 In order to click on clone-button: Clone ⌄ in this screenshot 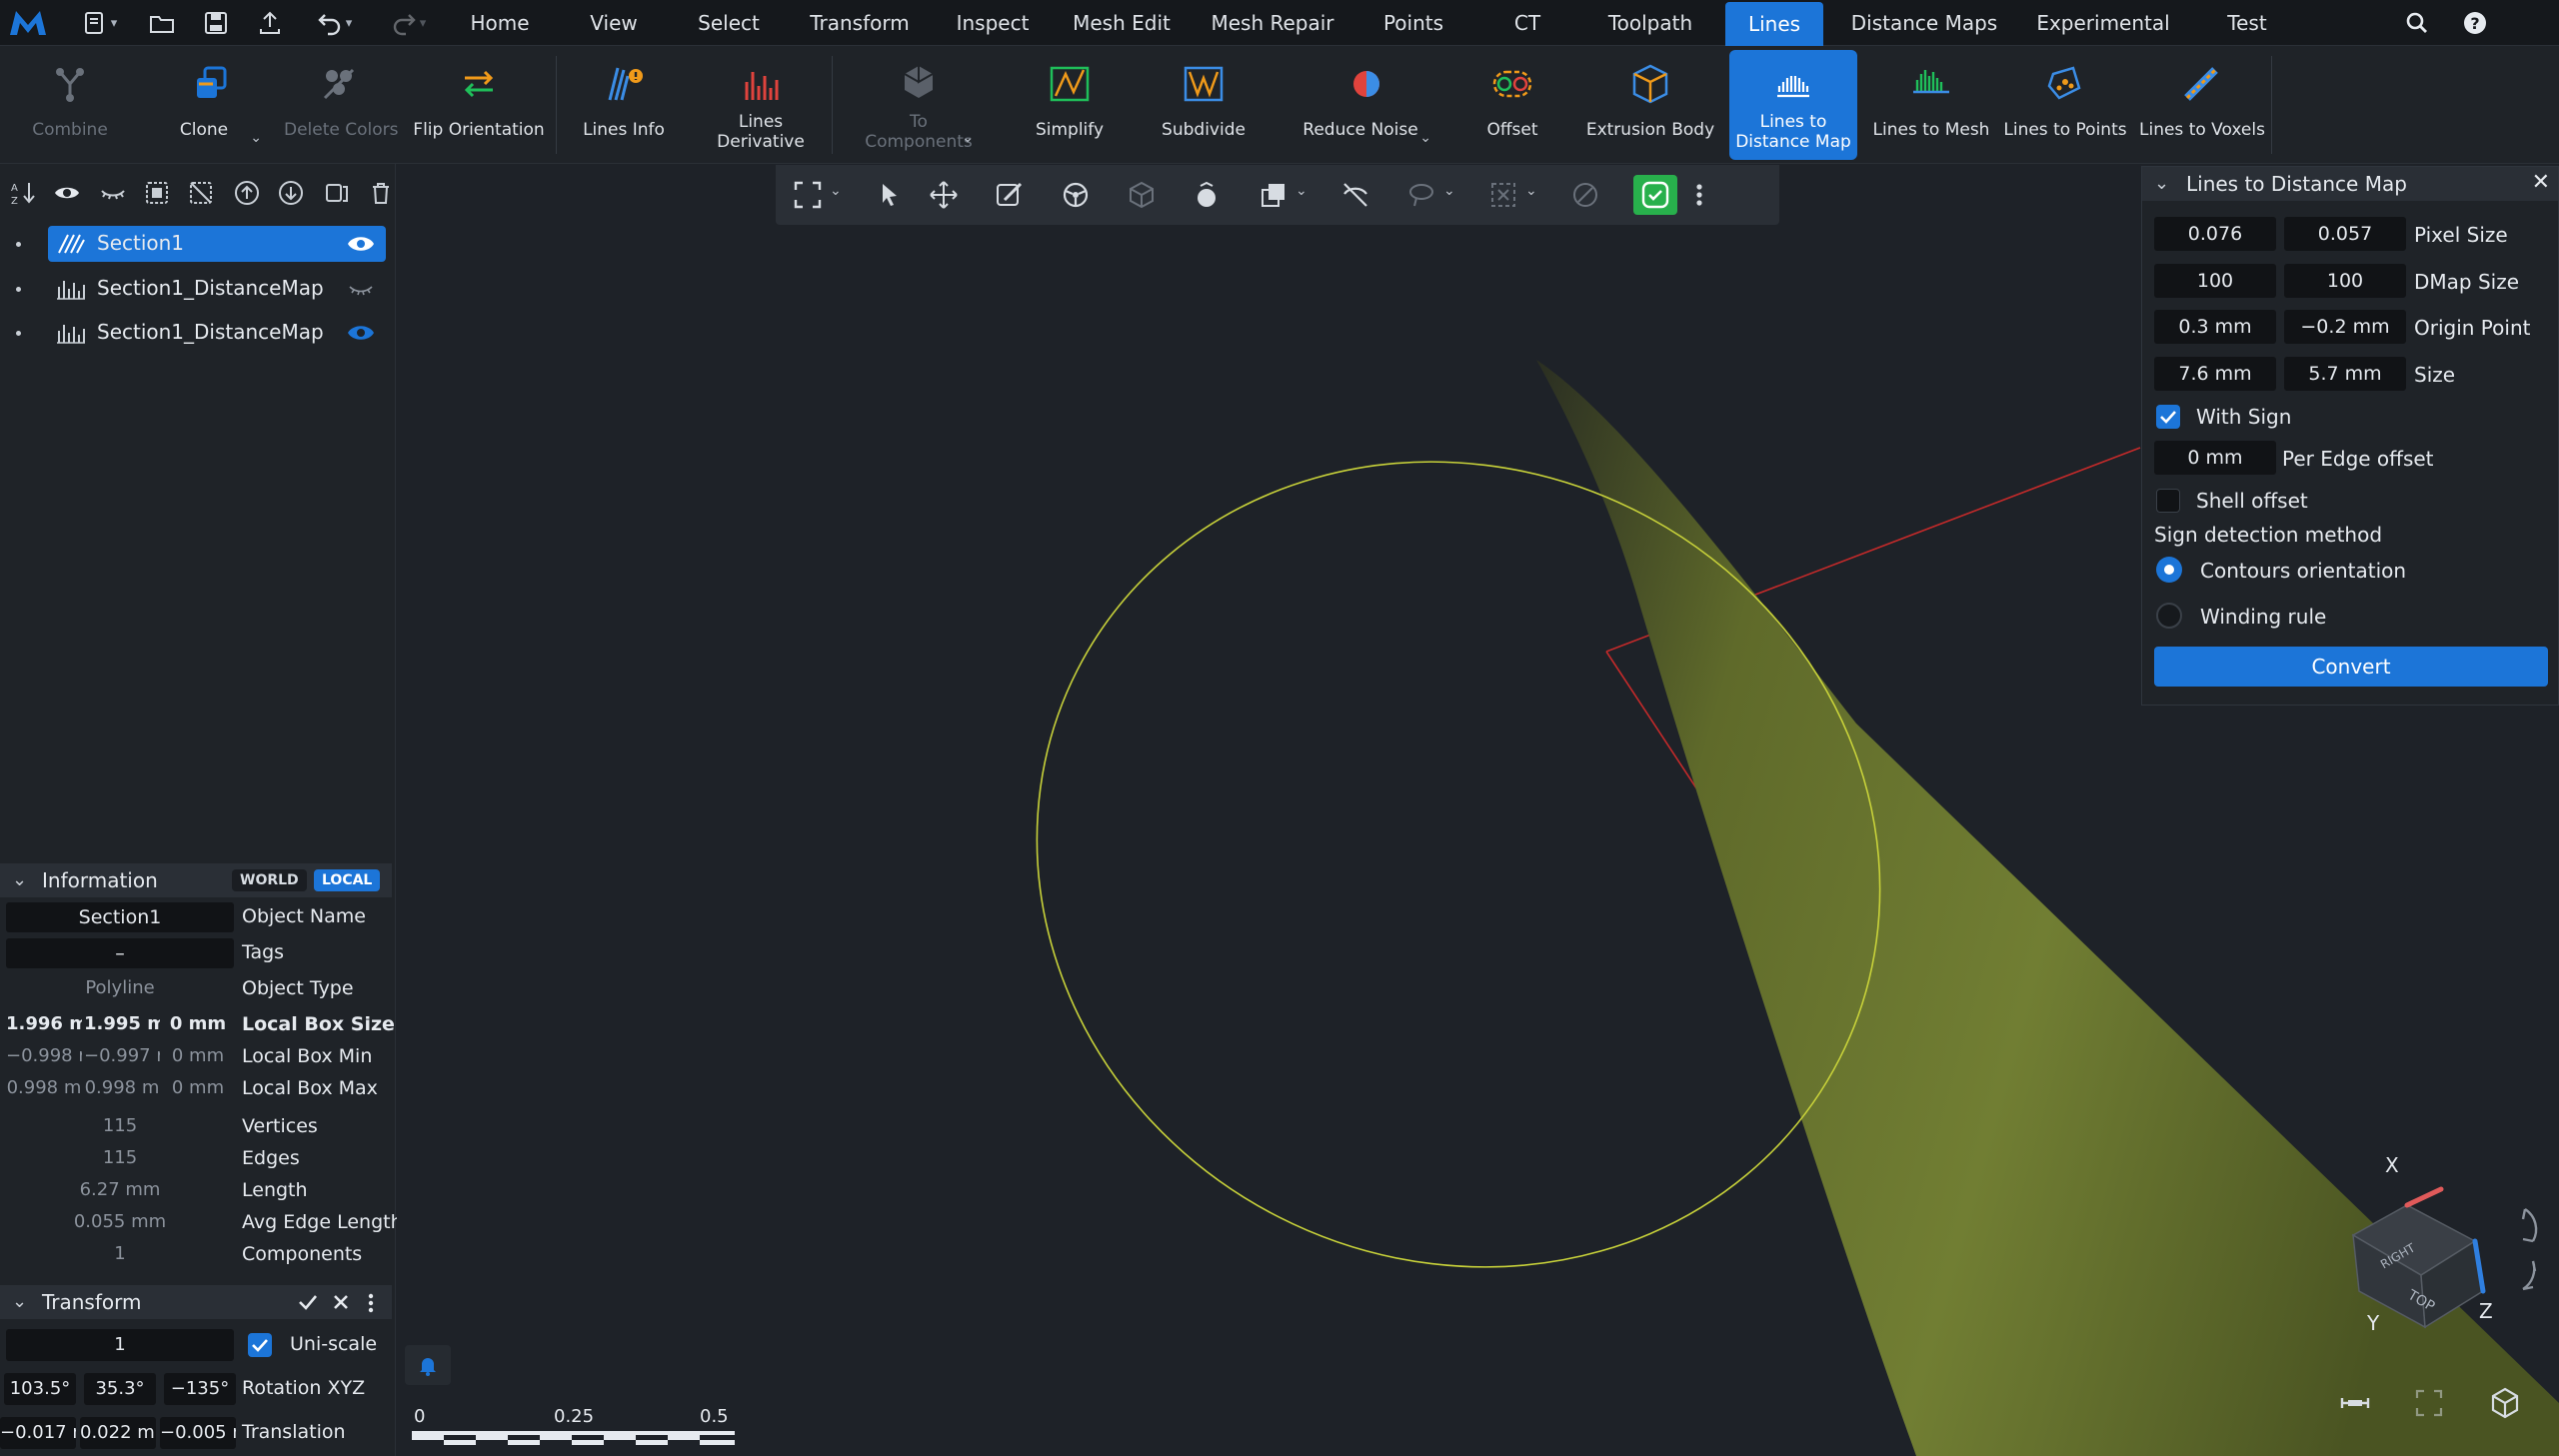, I will do `click(211, 105)`.